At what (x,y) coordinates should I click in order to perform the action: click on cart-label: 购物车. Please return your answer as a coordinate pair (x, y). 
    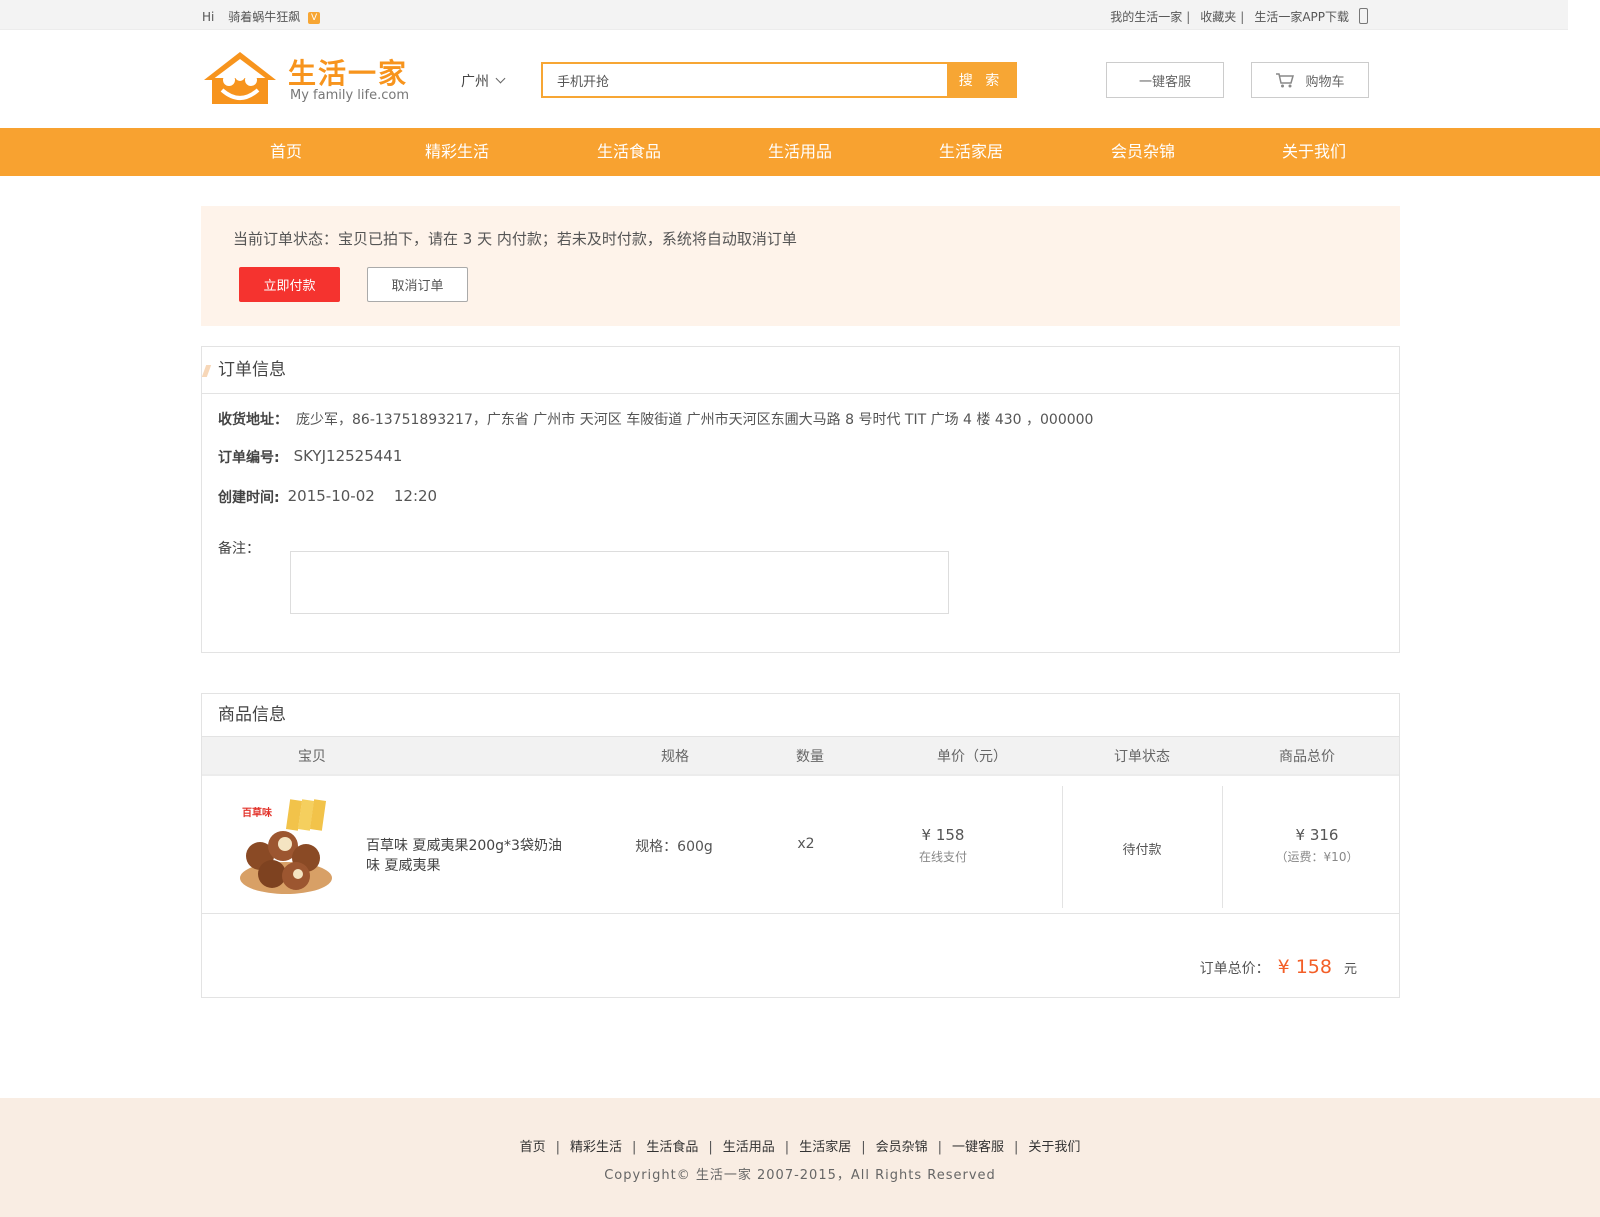
    Looking at the image, I should click on (1325, 82).